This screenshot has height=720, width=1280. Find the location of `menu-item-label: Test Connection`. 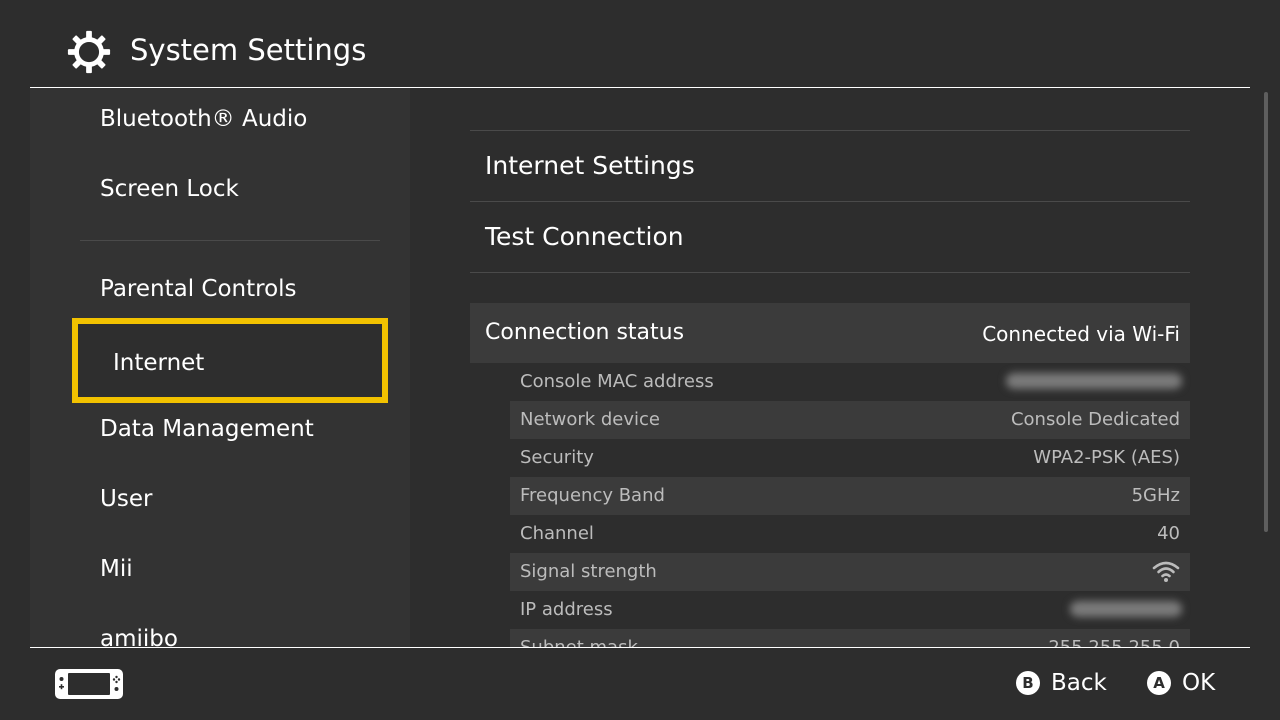

menu-item-label: Test Connection is located at coordinates (584, 236).